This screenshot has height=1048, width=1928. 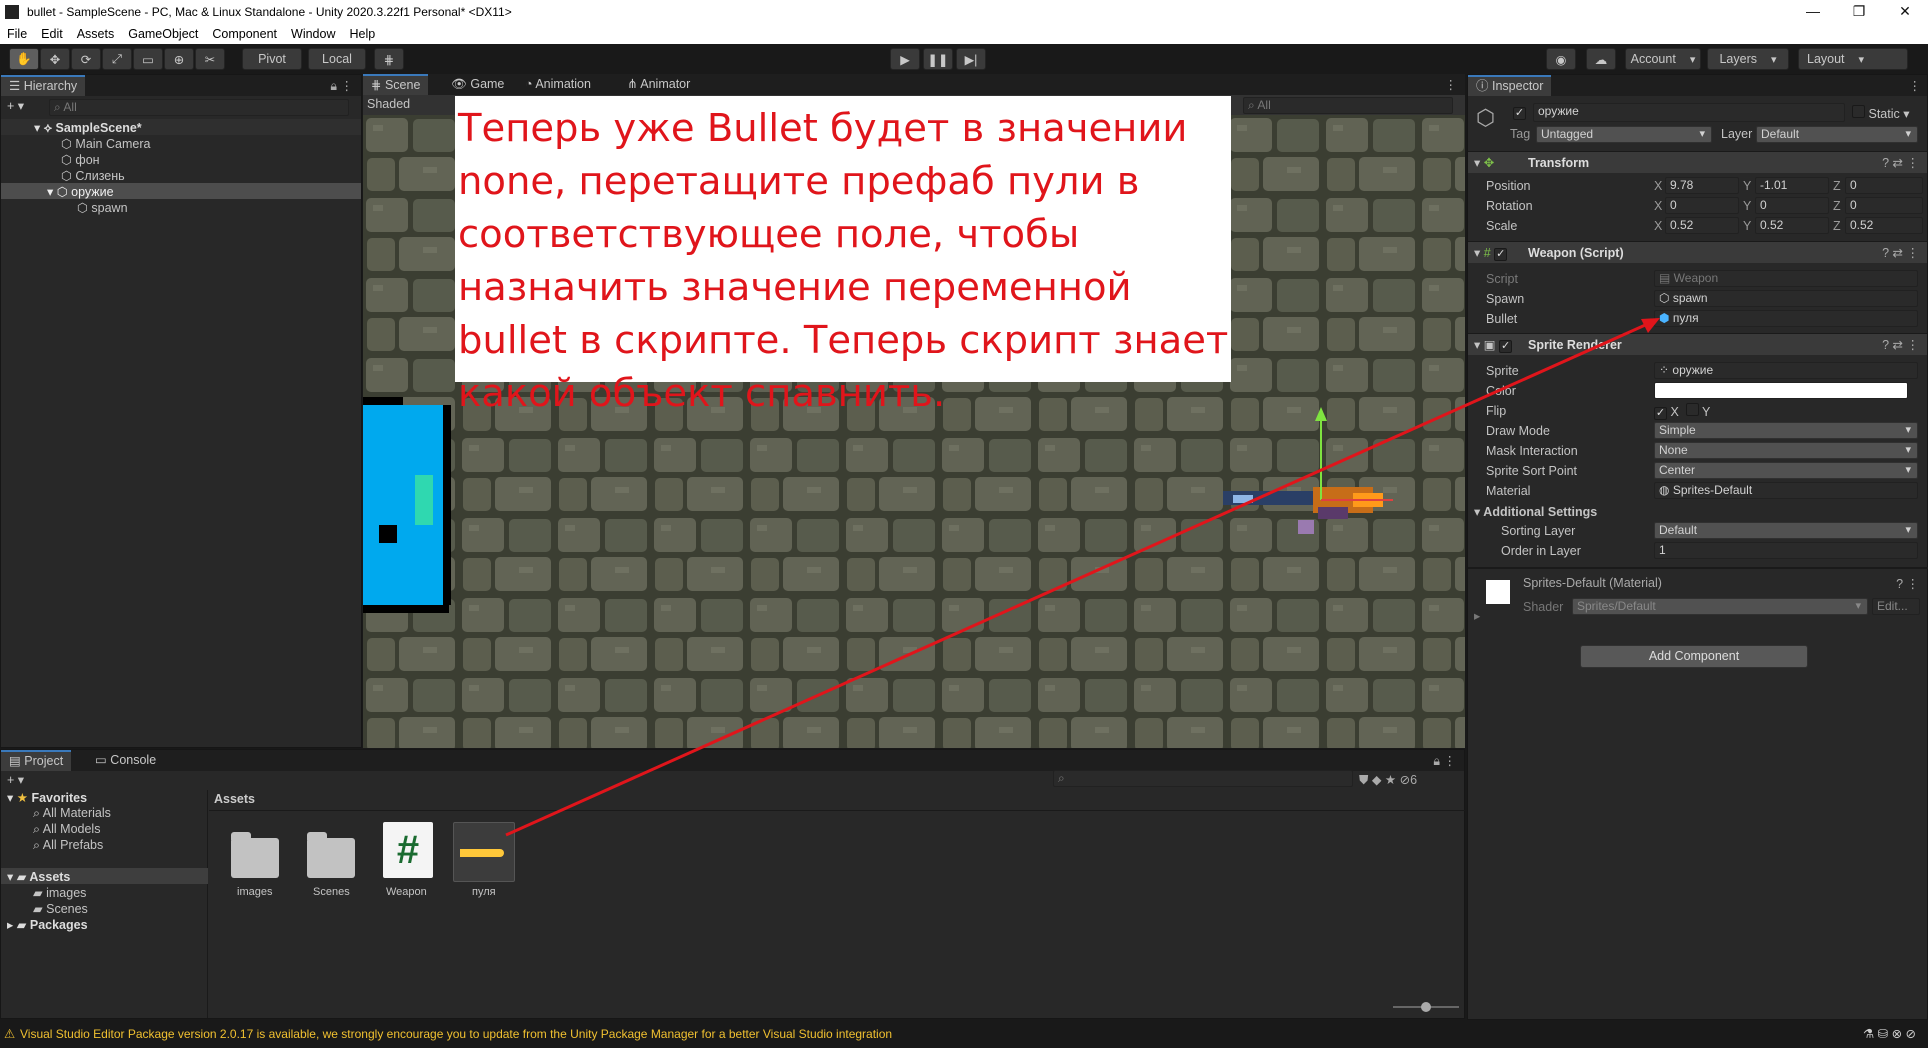 What do you see at coordinates (17, 34) in the screenshot?
I see `menu-file: File` at bounding box center [17, 34].